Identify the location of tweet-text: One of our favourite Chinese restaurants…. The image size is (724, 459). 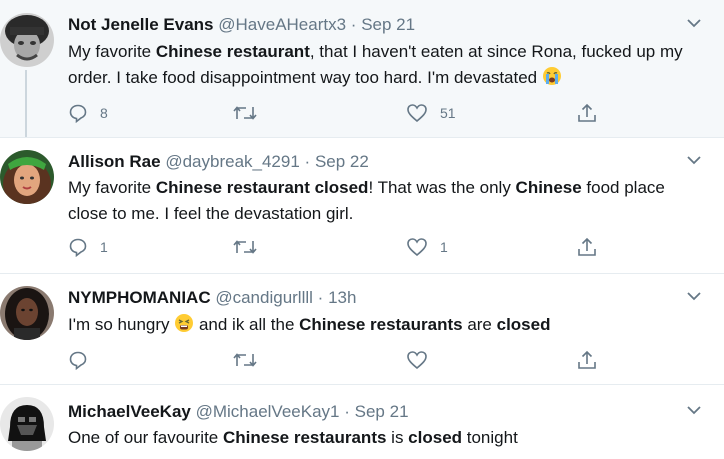
(388, 438).